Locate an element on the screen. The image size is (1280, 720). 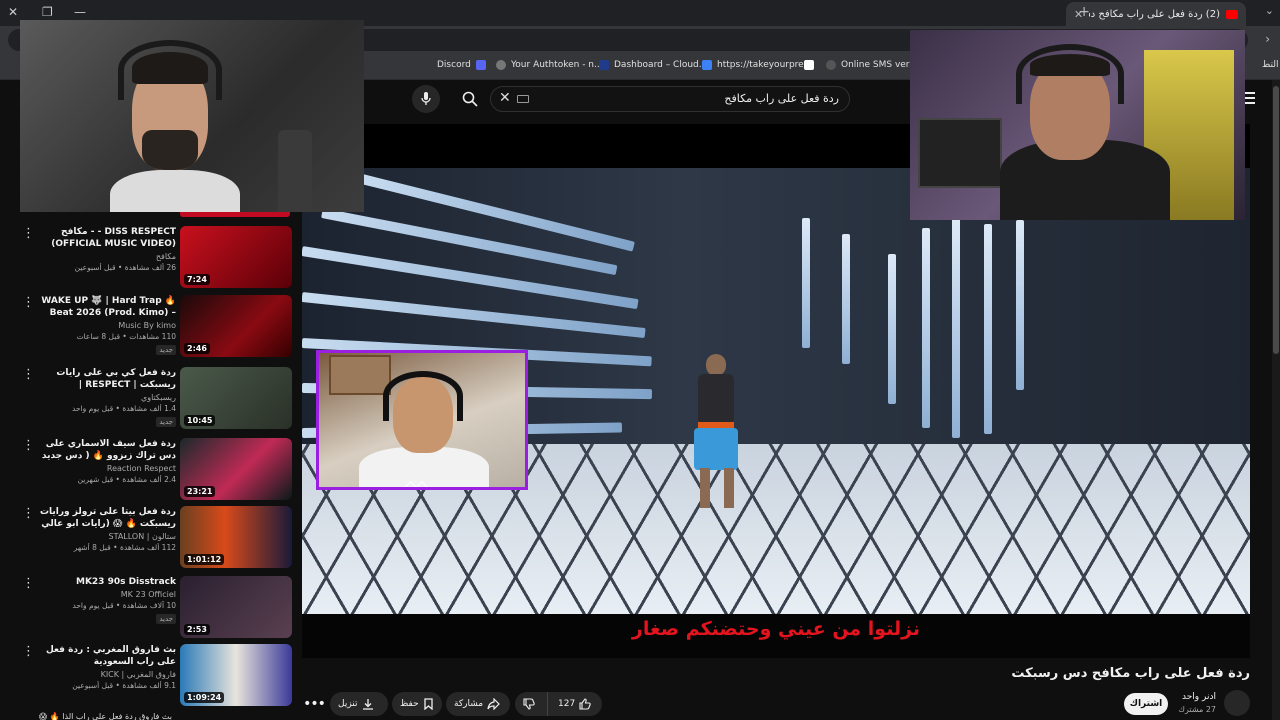
save-button: حفظ is located at coordinates (417, 704).